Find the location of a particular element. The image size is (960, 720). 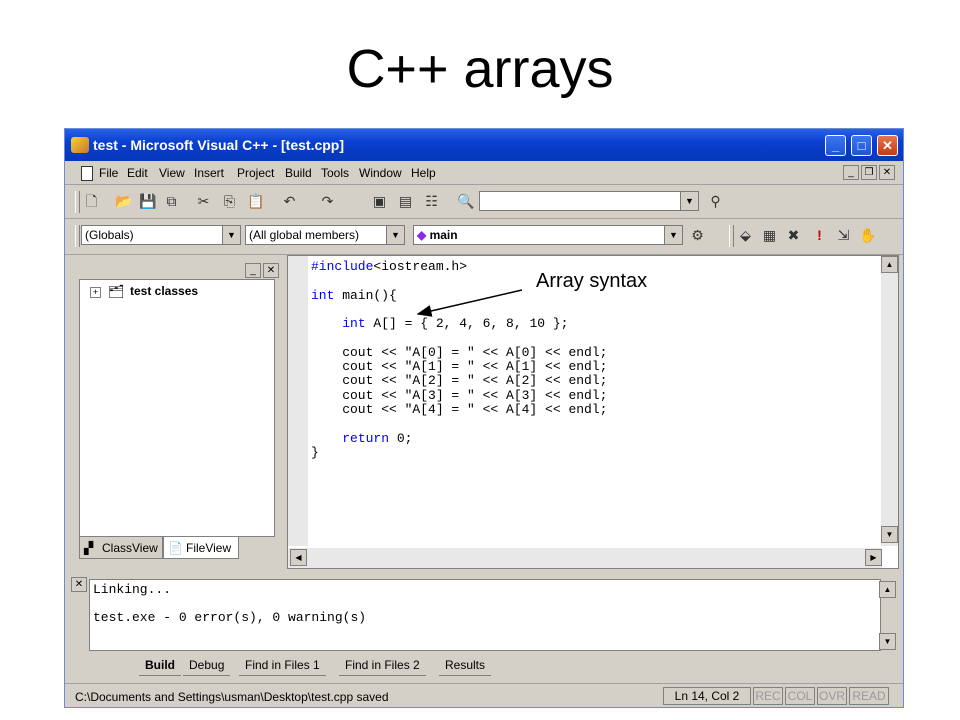

annotation-arrow-line is located at coordinates (469, 303).